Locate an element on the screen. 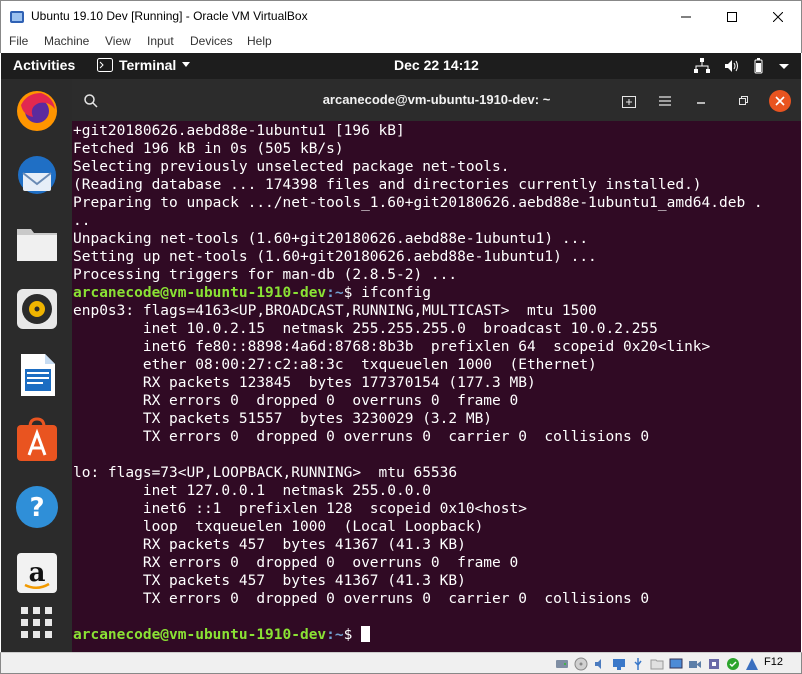  firefox-icon is located at coordinates (37, 111).